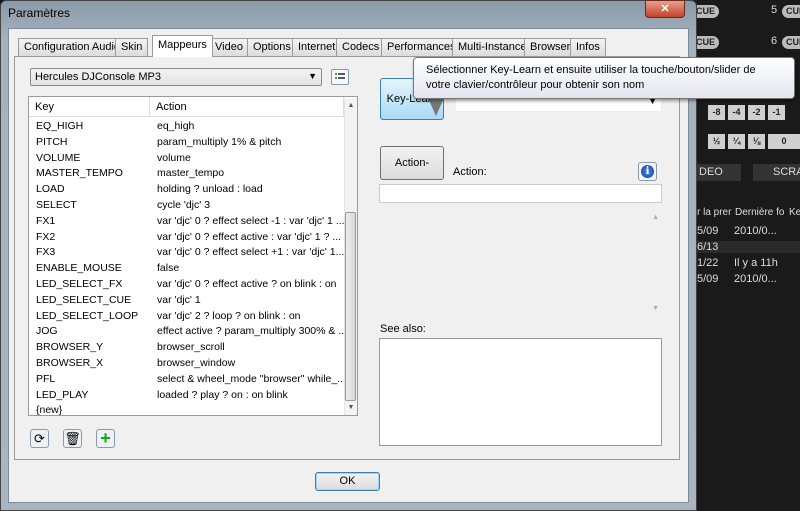  Describe the element at coordinates (191, 173) in the screenshot. I see `row-action: master_tempo` at that location.